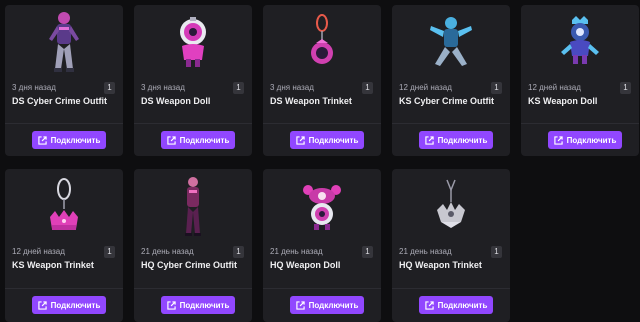 The width and height of the screenshot is (640, 322). Describe the element at coordinates (311, 101) in the screenshot. I see `drop-title: DS Weapon Trinket` at that location.